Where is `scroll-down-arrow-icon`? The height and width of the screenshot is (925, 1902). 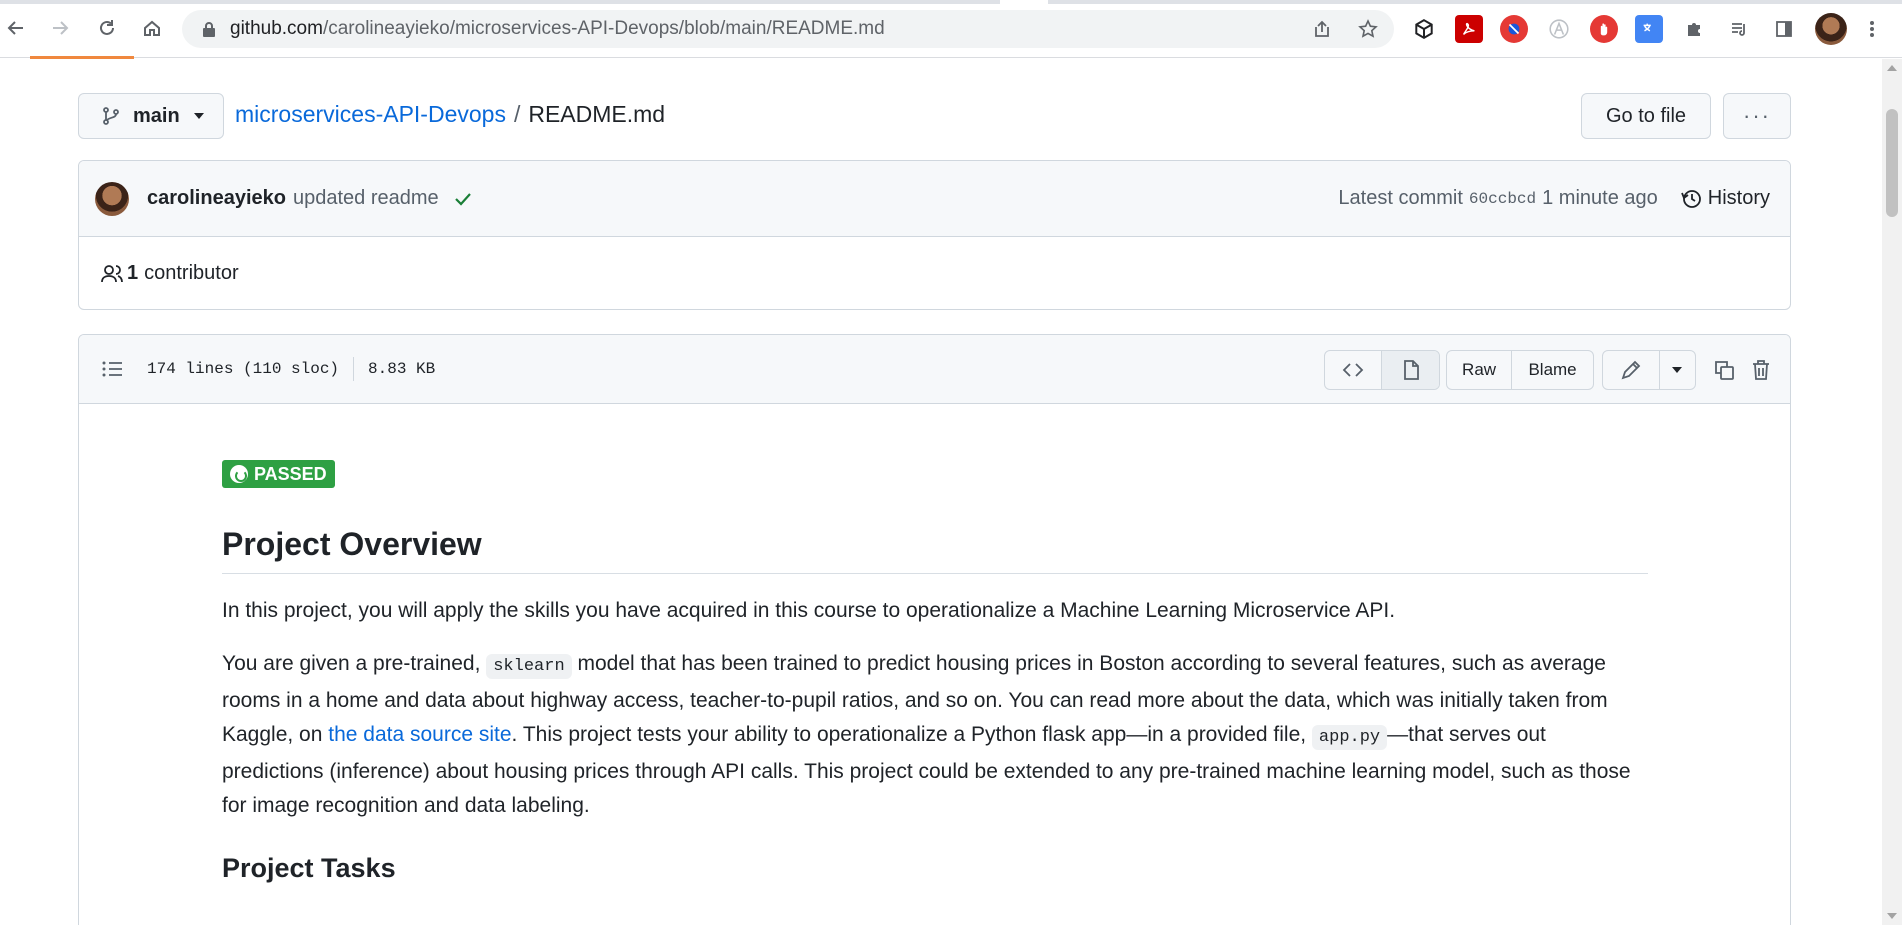
scroll-down-arrow-icon is located at coordinates (1892, 916).